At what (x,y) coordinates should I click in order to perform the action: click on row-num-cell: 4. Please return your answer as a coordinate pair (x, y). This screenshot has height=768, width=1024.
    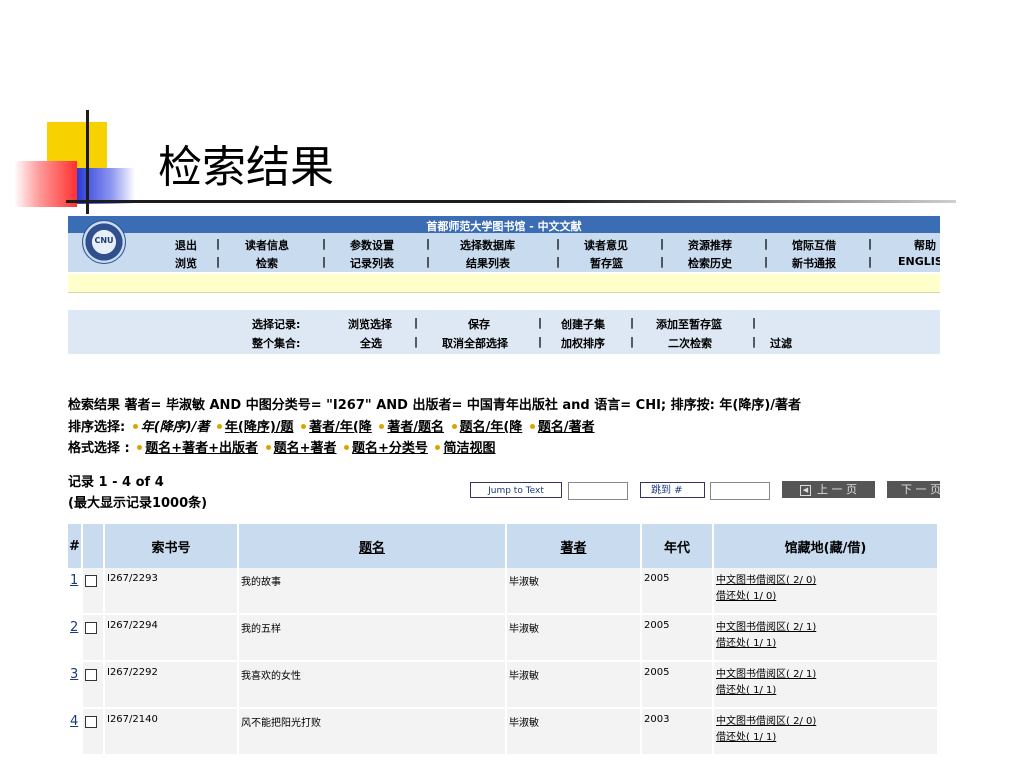
    Looking at the image, I should click on (75, 732).